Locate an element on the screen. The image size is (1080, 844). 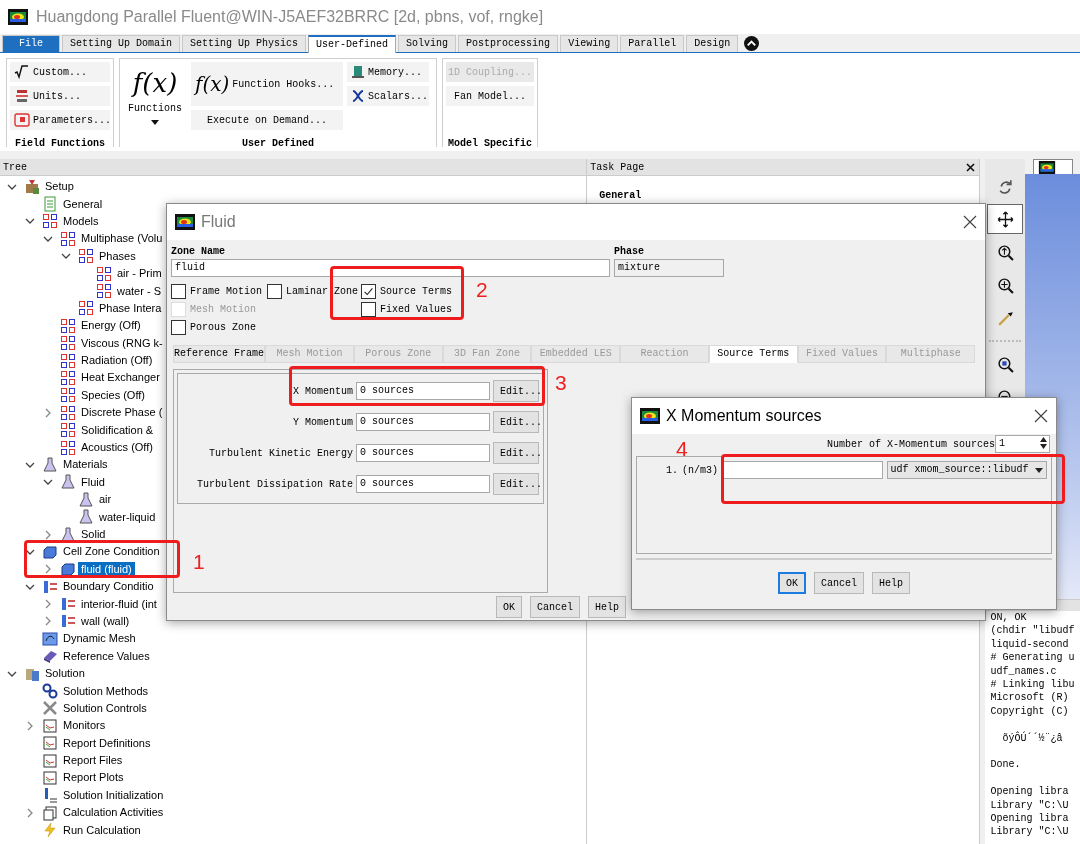
tree-item: Report Files is located at coordinates (93, 761).